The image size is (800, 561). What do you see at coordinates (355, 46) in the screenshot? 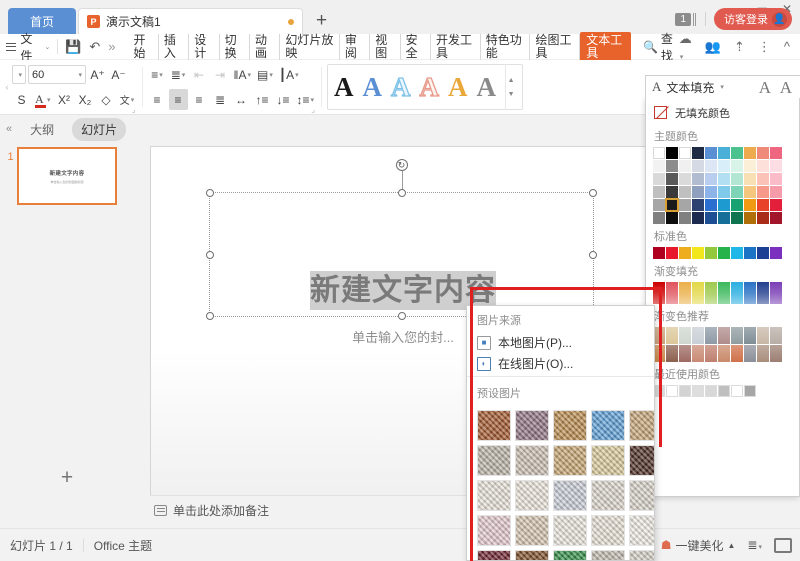
I see `tab-review: 审阅` at bounding box center [355, 46].